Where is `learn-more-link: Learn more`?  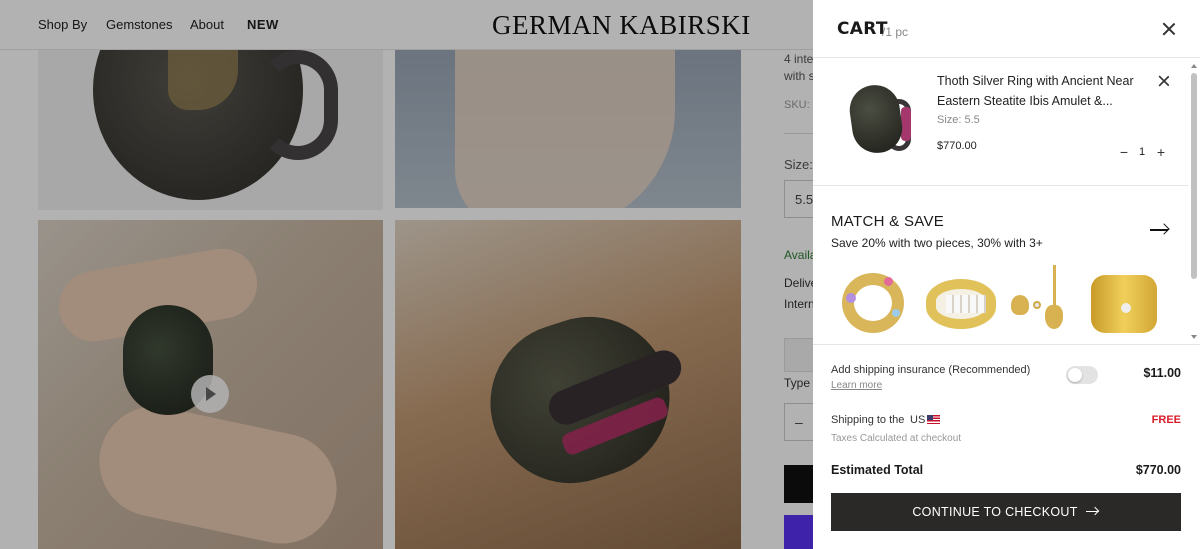 learn-more-link: Learn more is located at coordinates (856, 385).